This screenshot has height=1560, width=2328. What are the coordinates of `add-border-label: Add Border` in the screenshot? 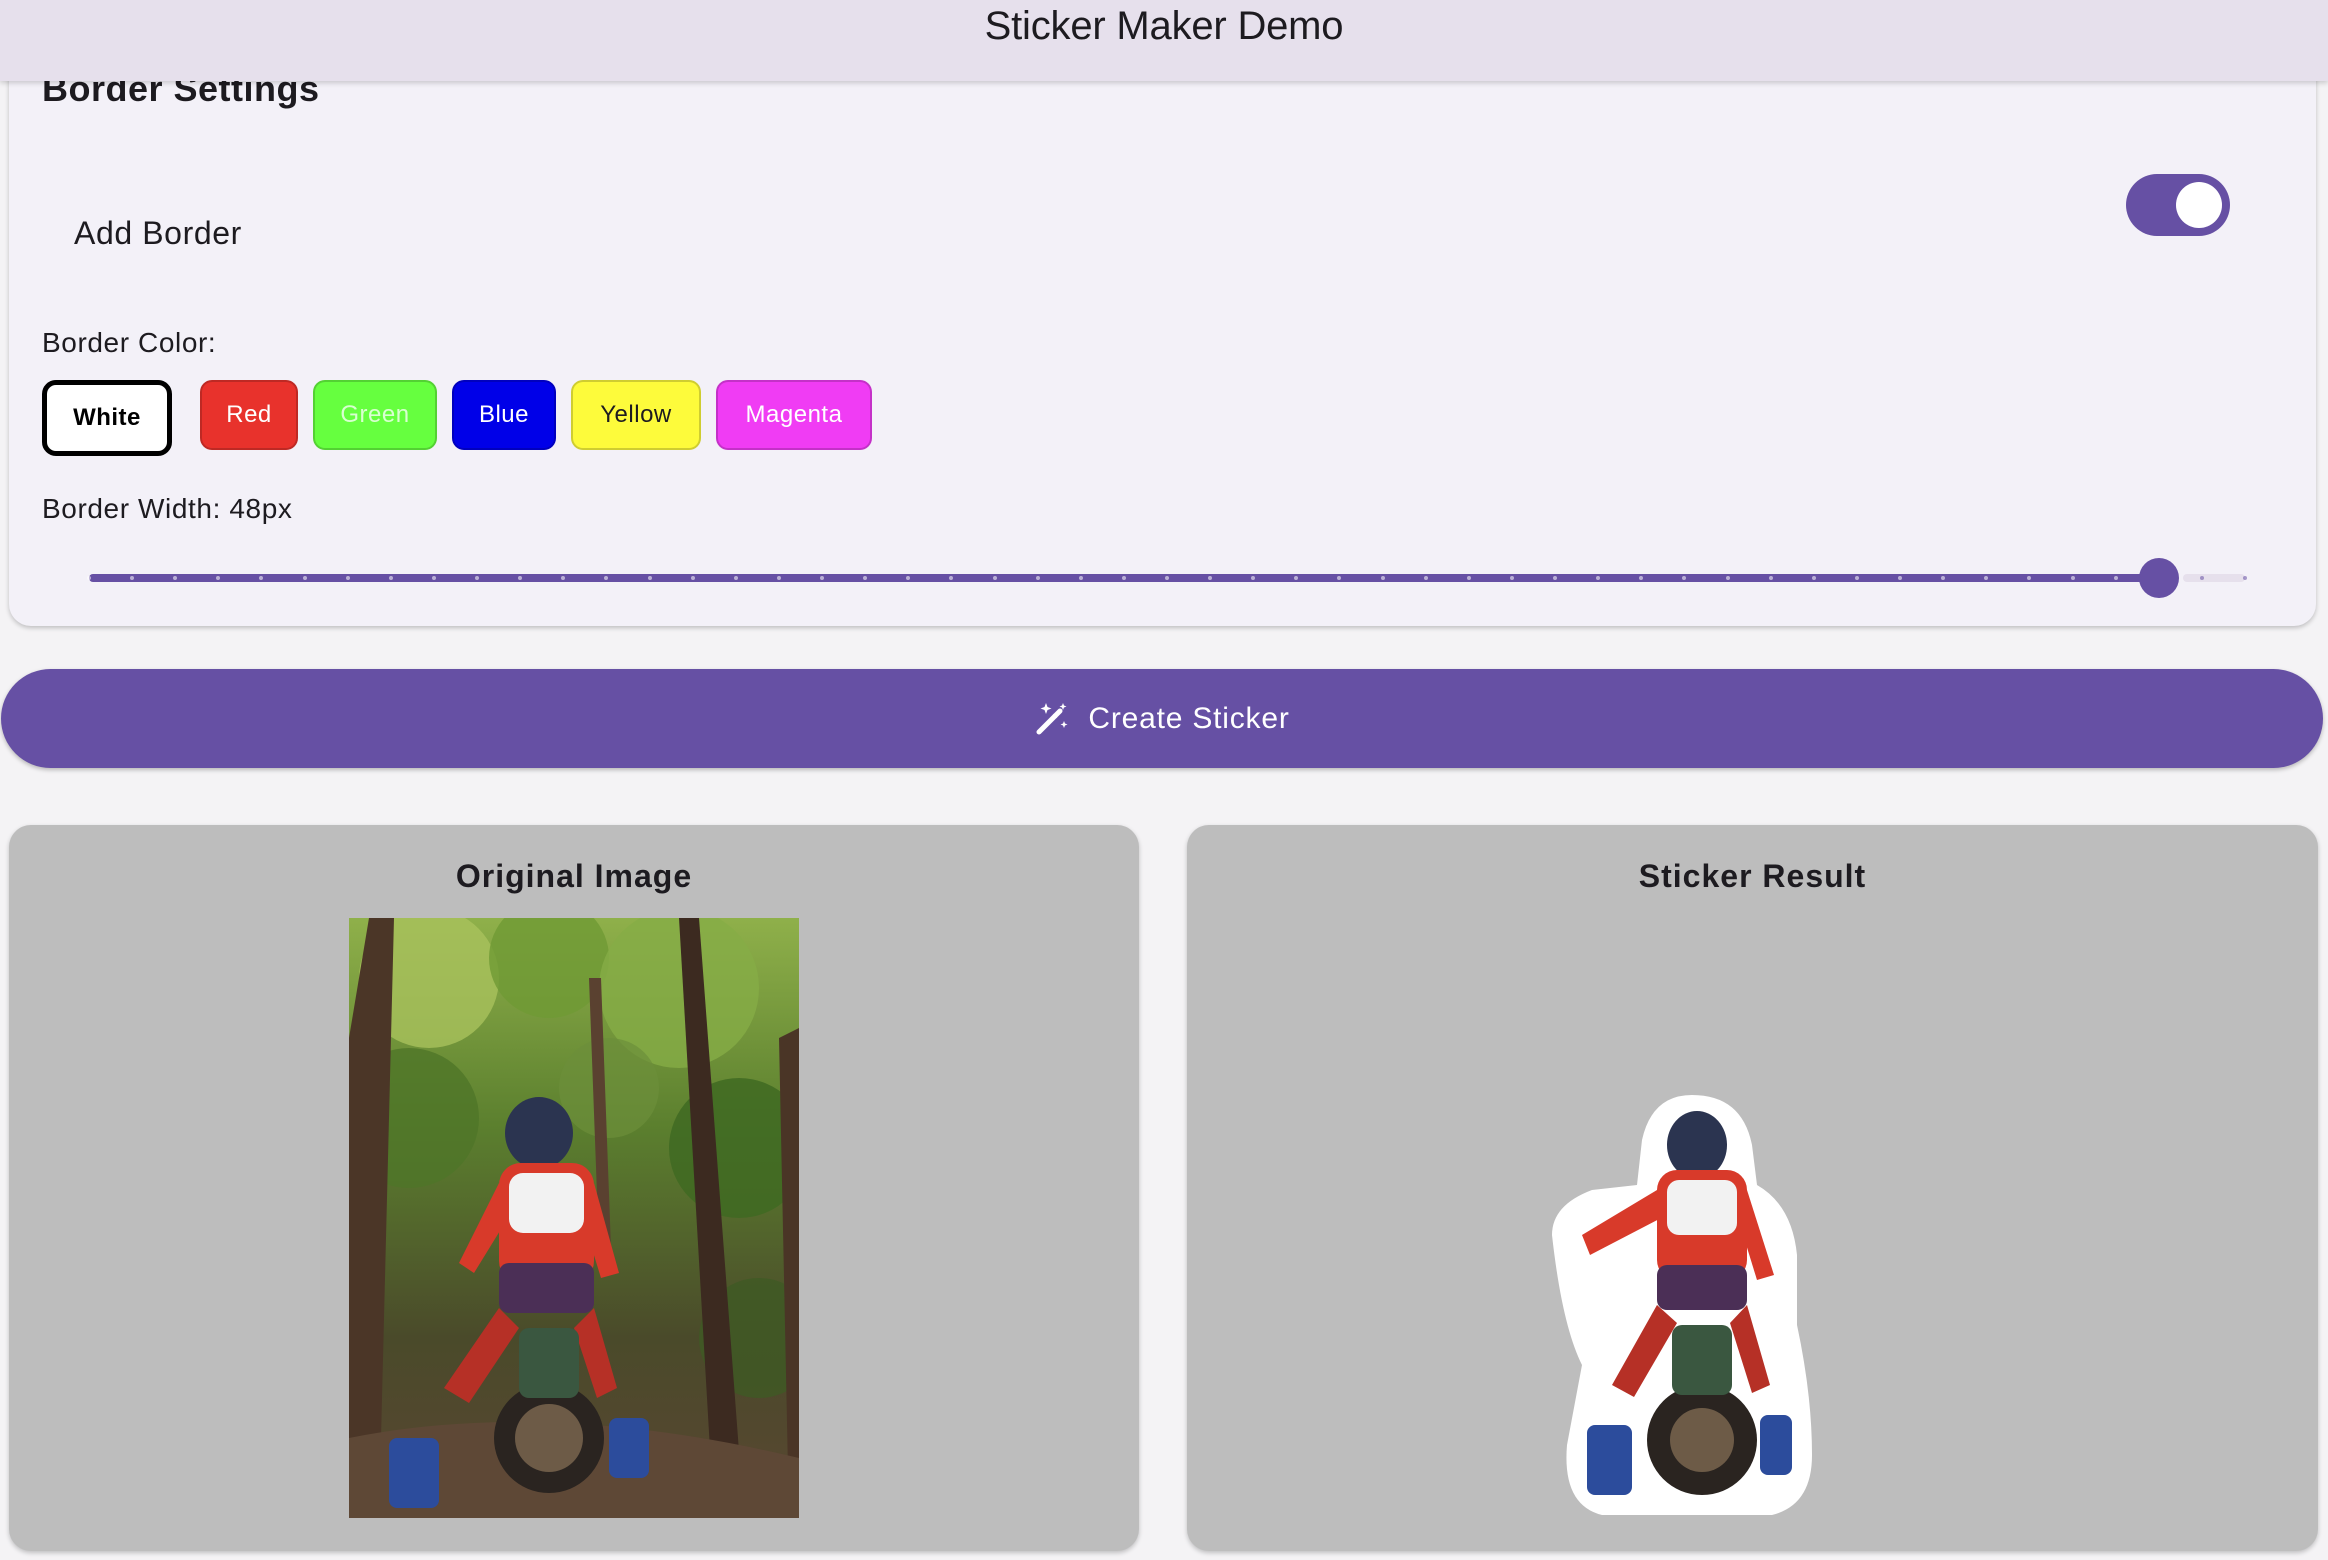 It's located at (158, 233).